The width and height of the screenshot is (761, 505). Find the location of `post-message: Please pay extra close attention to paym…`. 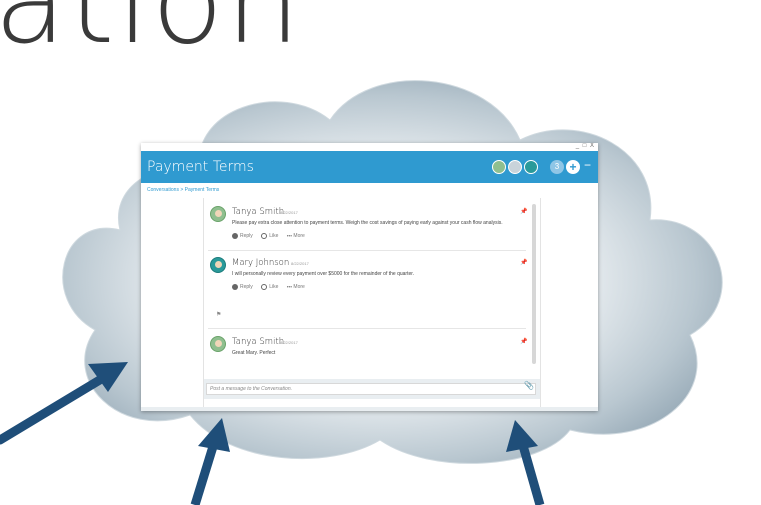

post-message: Please pay extra close attention to paym… is located at coordinates (367, 223).